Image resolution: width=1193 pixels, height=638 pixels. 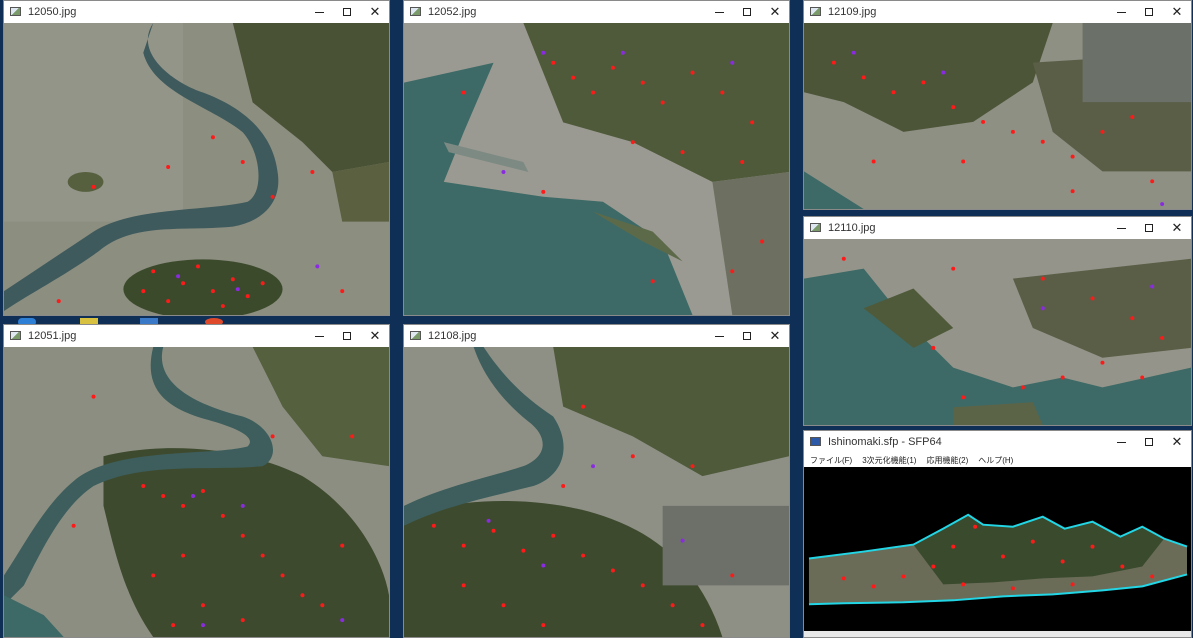 What do you see at coordinates (52, 336) in the screenshot?
I see `window-title: 12051.jpg` at bounding box center [52, 336].